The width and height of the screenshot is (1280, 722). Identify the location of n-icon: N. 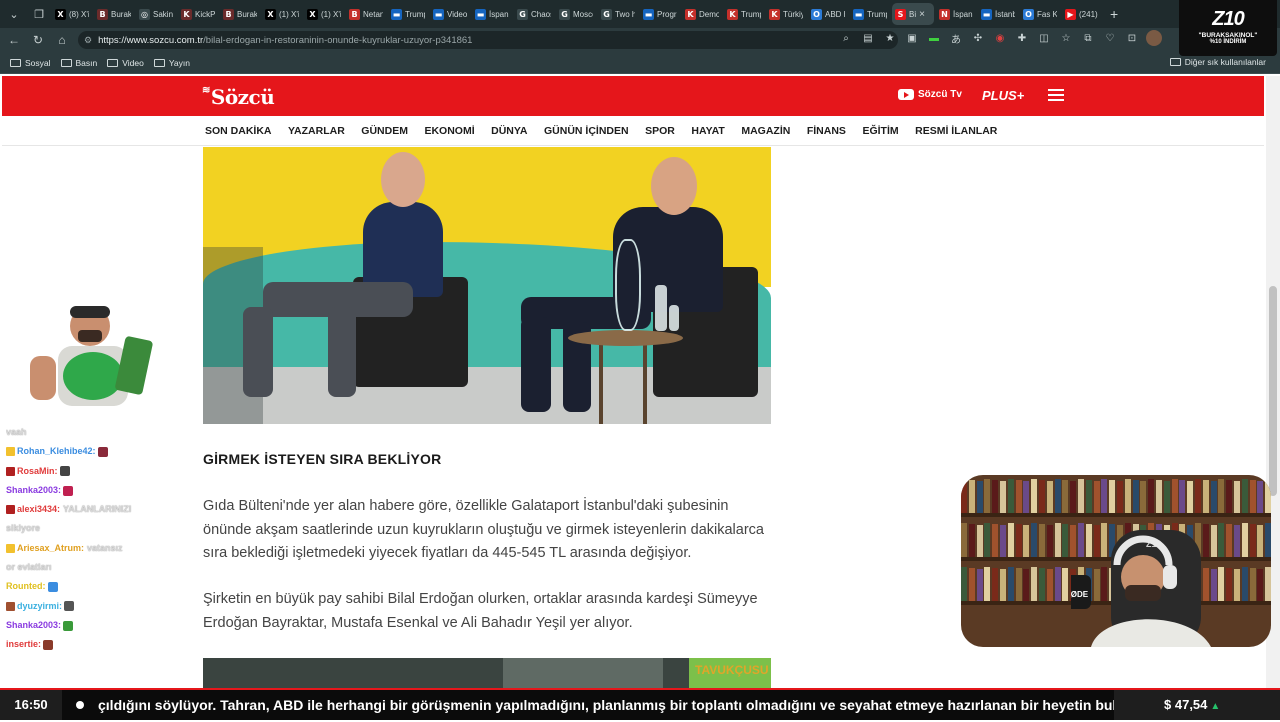
(944, 14).